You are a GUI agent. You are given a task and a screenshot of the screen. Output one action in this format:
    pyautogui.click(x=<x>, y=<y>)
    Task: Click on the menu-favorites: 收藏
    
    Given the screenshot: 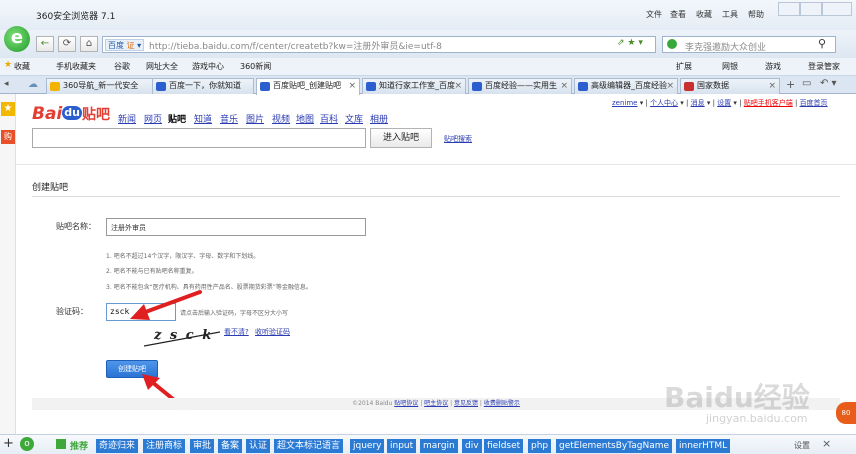 What is the action you would take?
    pyautogui.click(x=704, y=14)
    